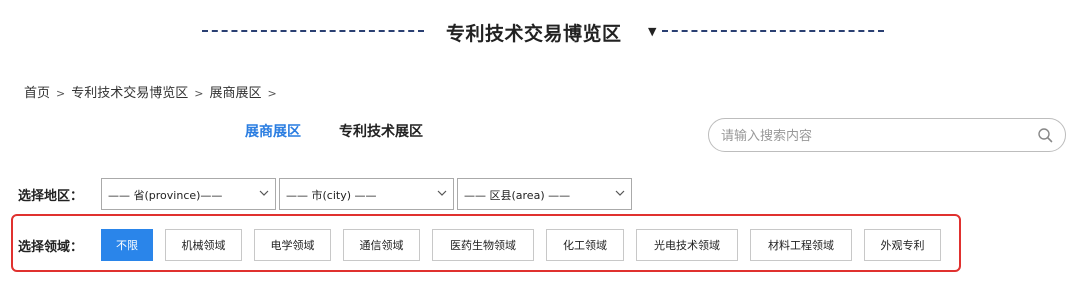 The width and height of the screenshot is (1080, 286). I want to click on title-dash-right, so click(773, 31).